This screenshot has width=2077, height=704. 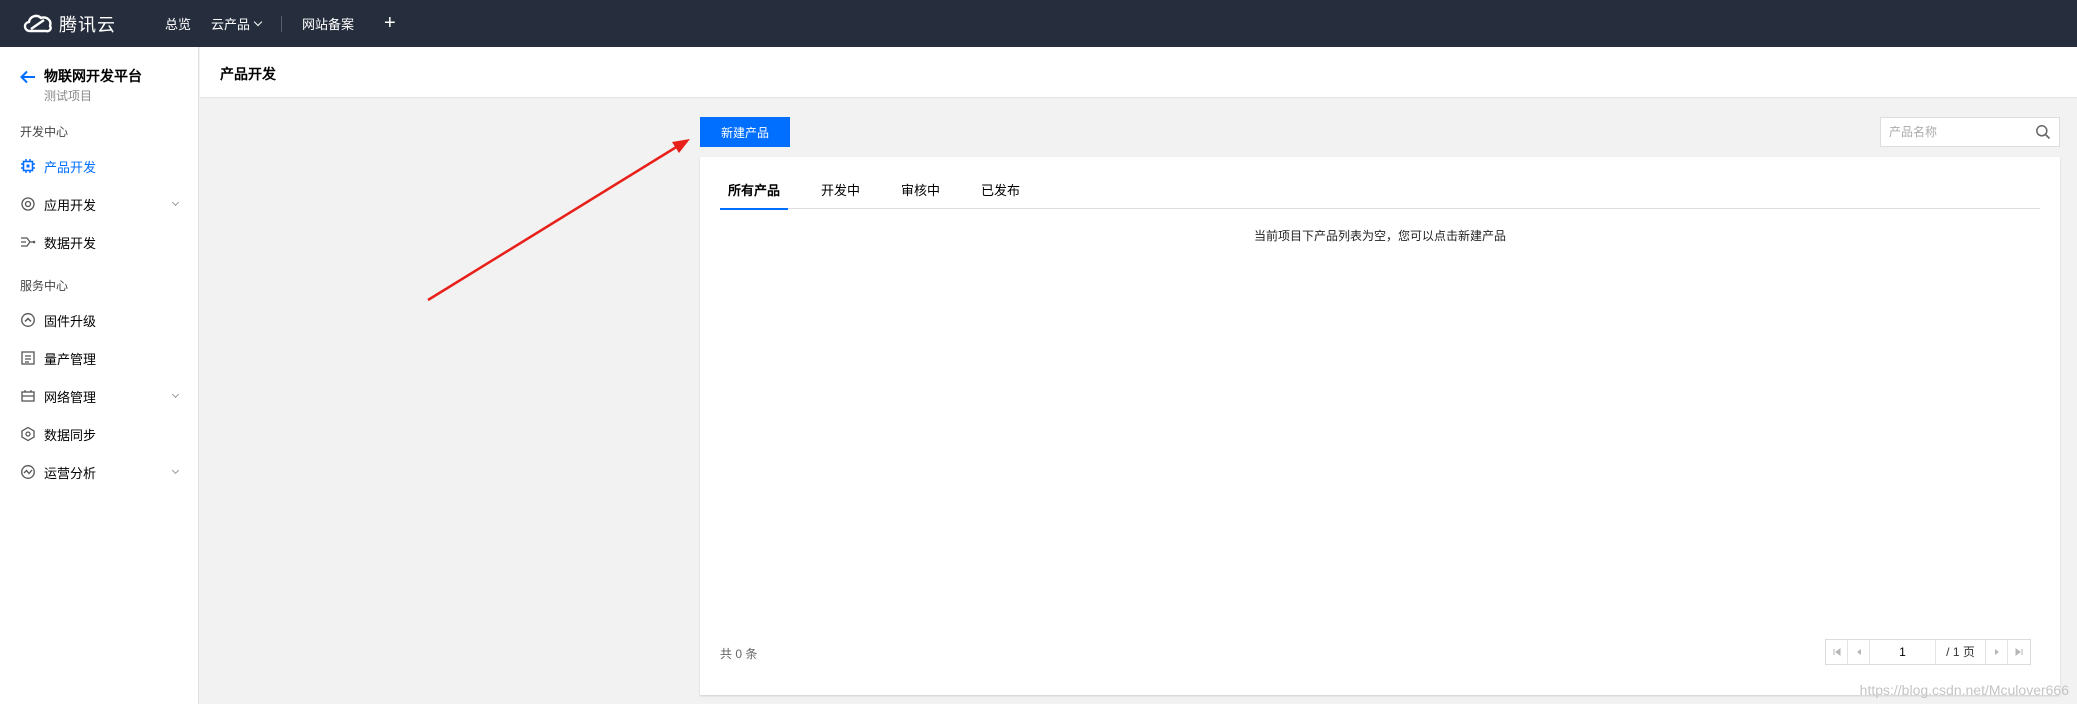 I want to click on project-header: 物联网开发平台 测试项目, so click(x=99, y=82).